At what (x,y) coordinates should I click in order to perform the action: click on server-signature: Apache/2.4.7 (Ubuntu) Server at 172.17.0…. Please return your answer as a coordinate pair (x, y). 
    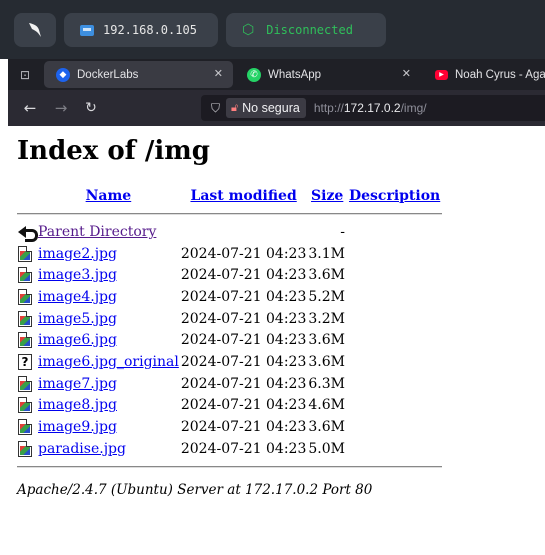
    Looking at the image, I should click on (195, 490).